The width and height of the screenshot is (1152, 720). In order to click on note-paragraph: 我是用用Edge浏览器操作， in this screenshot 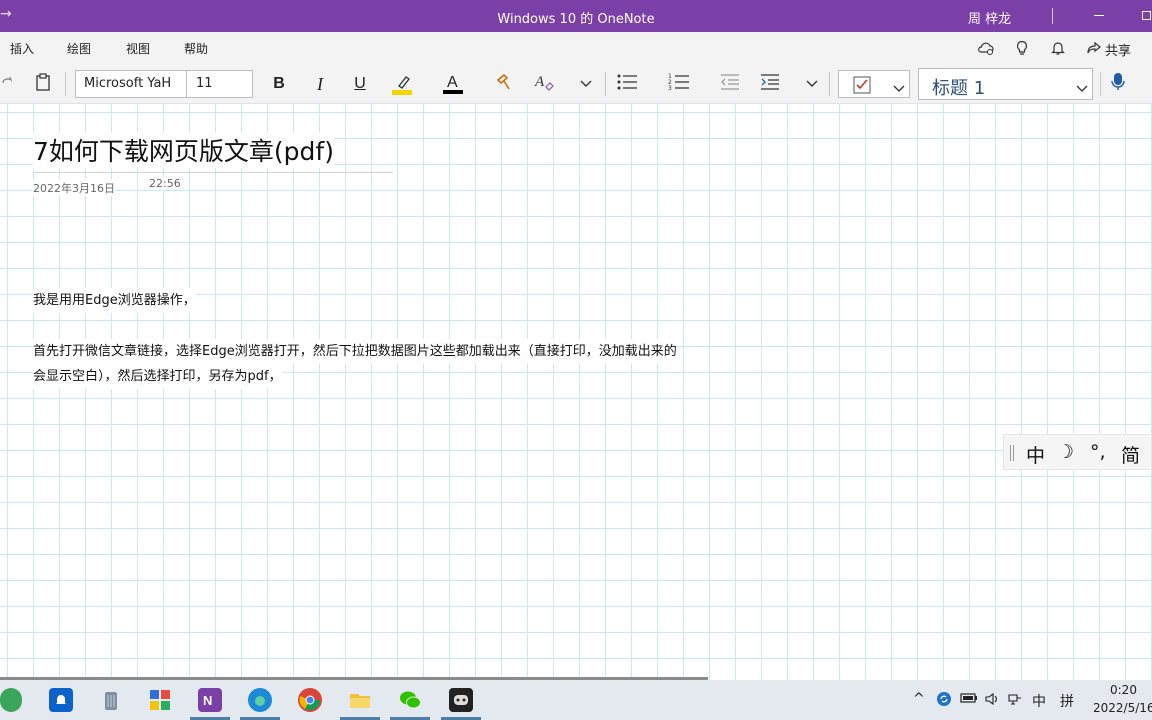, I will do `click(114, 300)`.